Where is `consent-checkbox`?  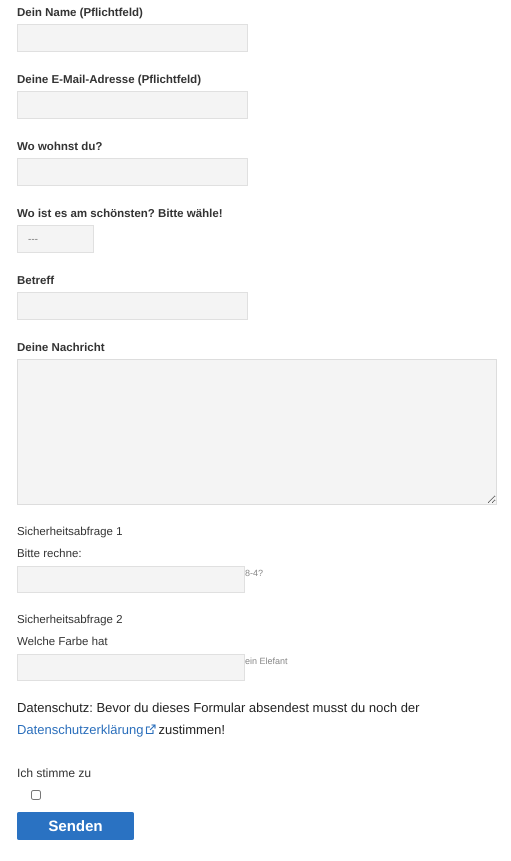 consent-checkbox is located at coordinates (36, 795).